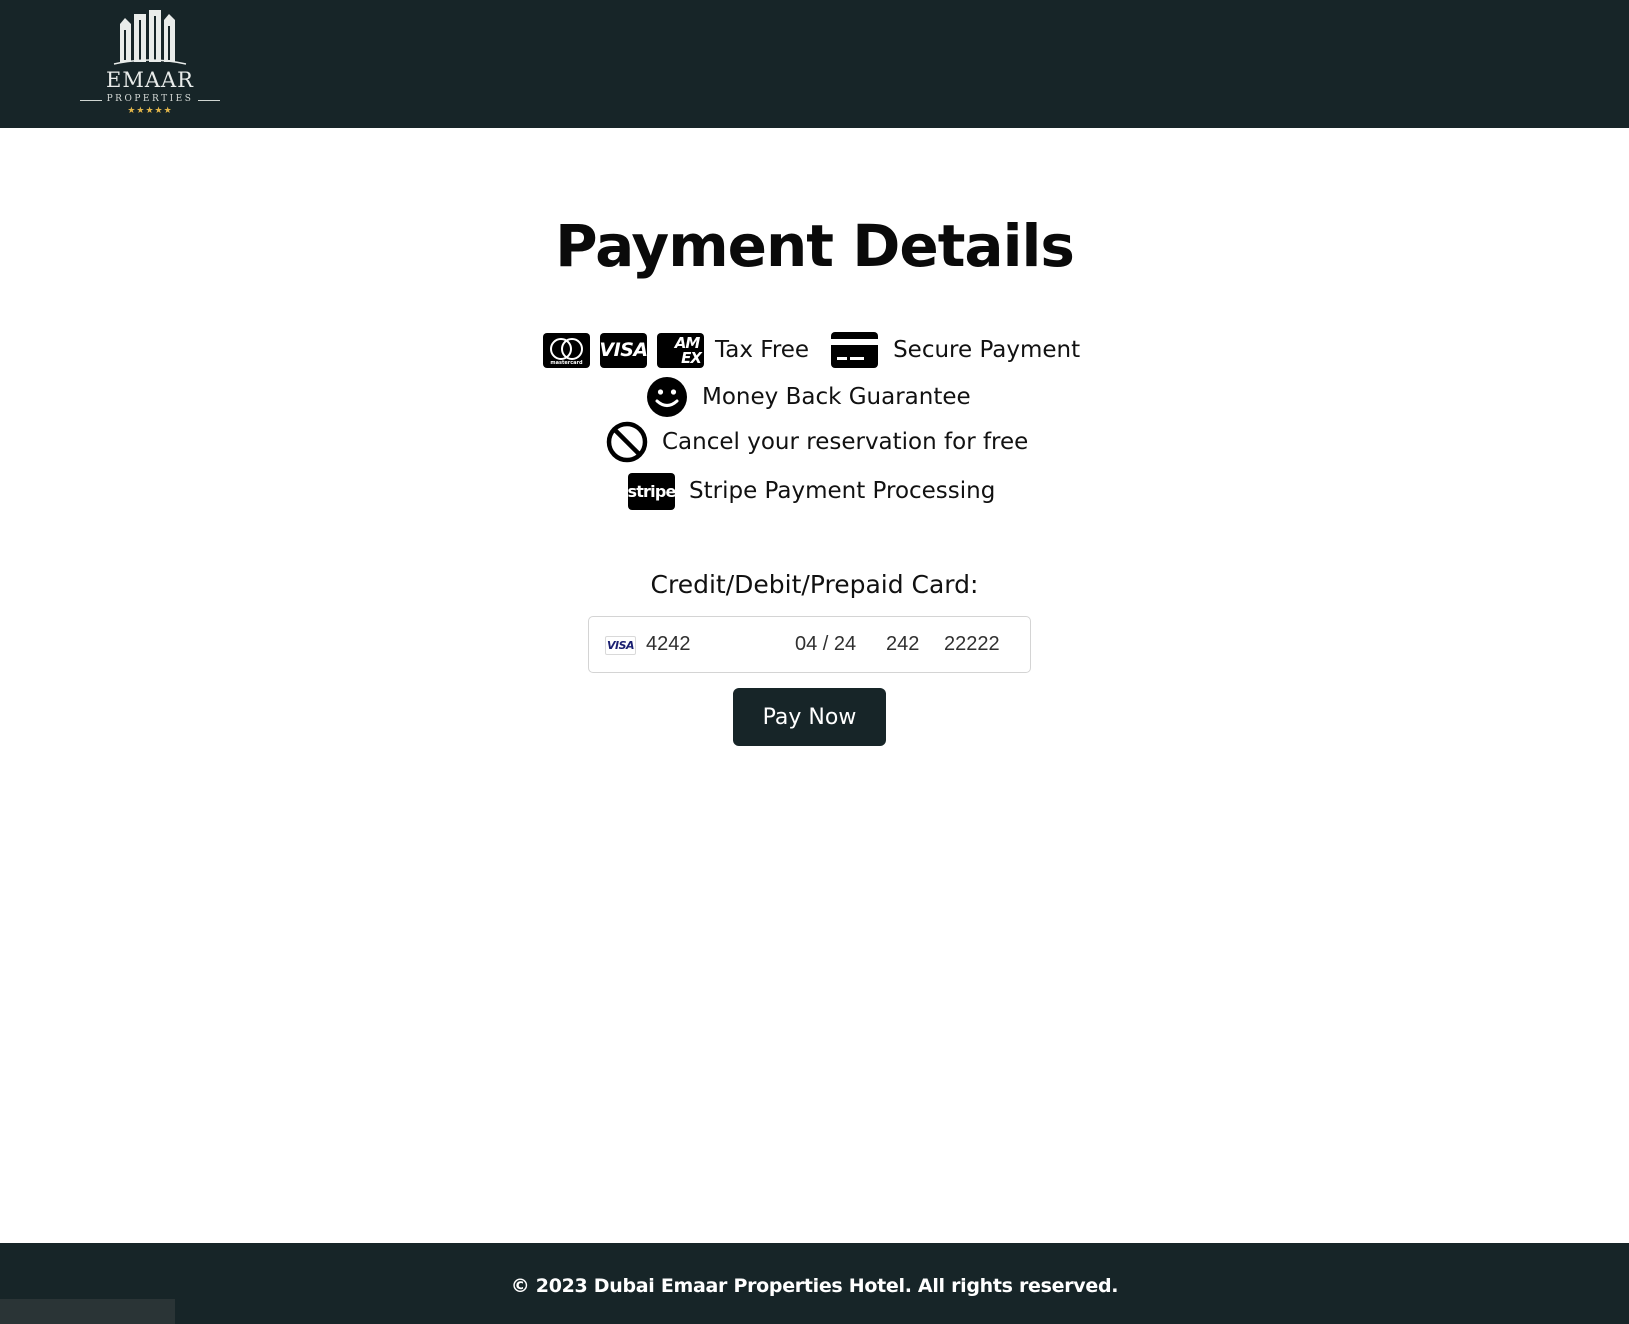  What do you see at coordinates (150, 80) in the screenshot?
I see `logo-name: EMAAR` at bounding box center [150, 80].